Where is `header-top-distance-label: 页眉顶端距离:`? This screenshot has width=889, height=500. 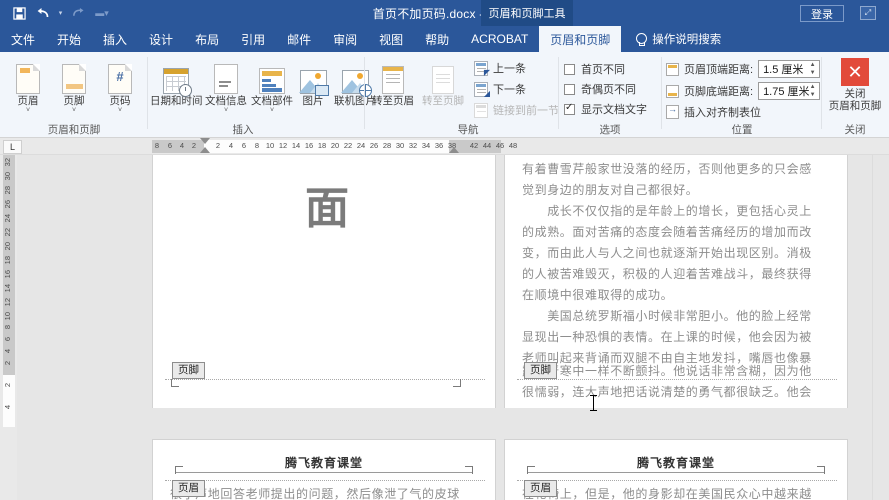
header-top-distance-label: 页眉顶端距离: is located at coordinates (719, 70).